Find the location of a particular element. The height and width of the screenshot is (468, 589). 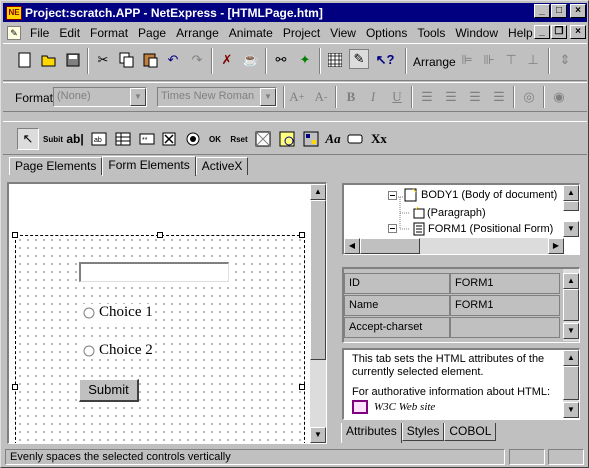

menu-window: Window is located at coordinates (476, 33).